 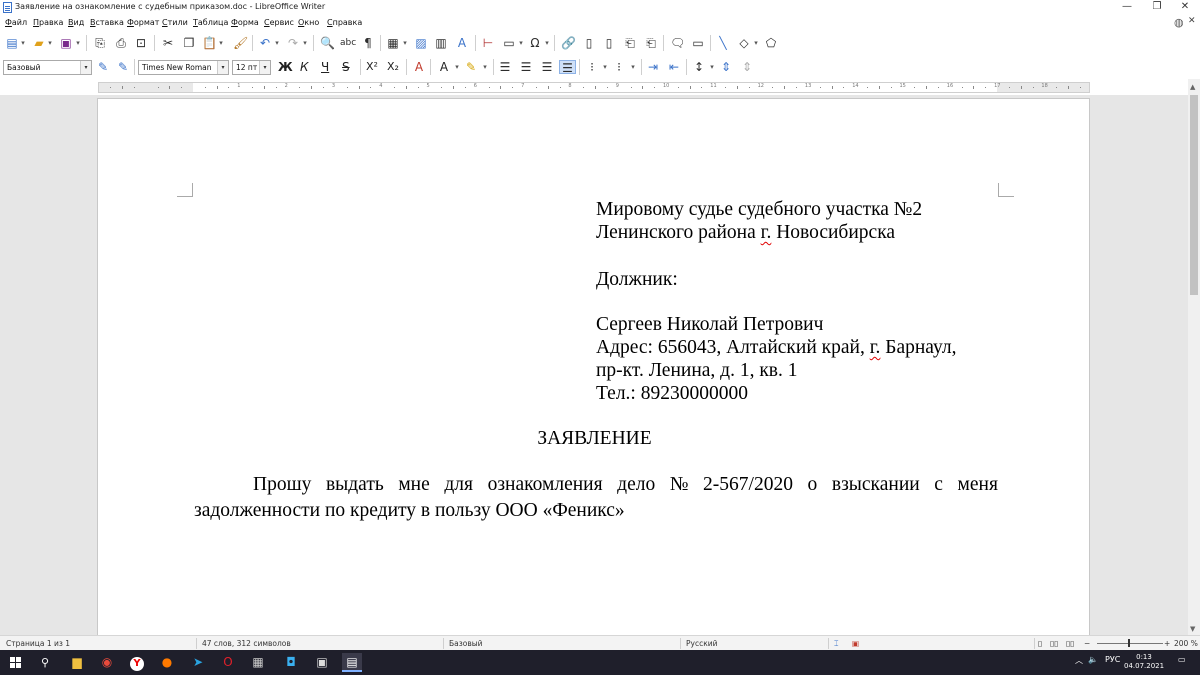 I want to click on menu-help: Справка, so click(x=344, y=22).